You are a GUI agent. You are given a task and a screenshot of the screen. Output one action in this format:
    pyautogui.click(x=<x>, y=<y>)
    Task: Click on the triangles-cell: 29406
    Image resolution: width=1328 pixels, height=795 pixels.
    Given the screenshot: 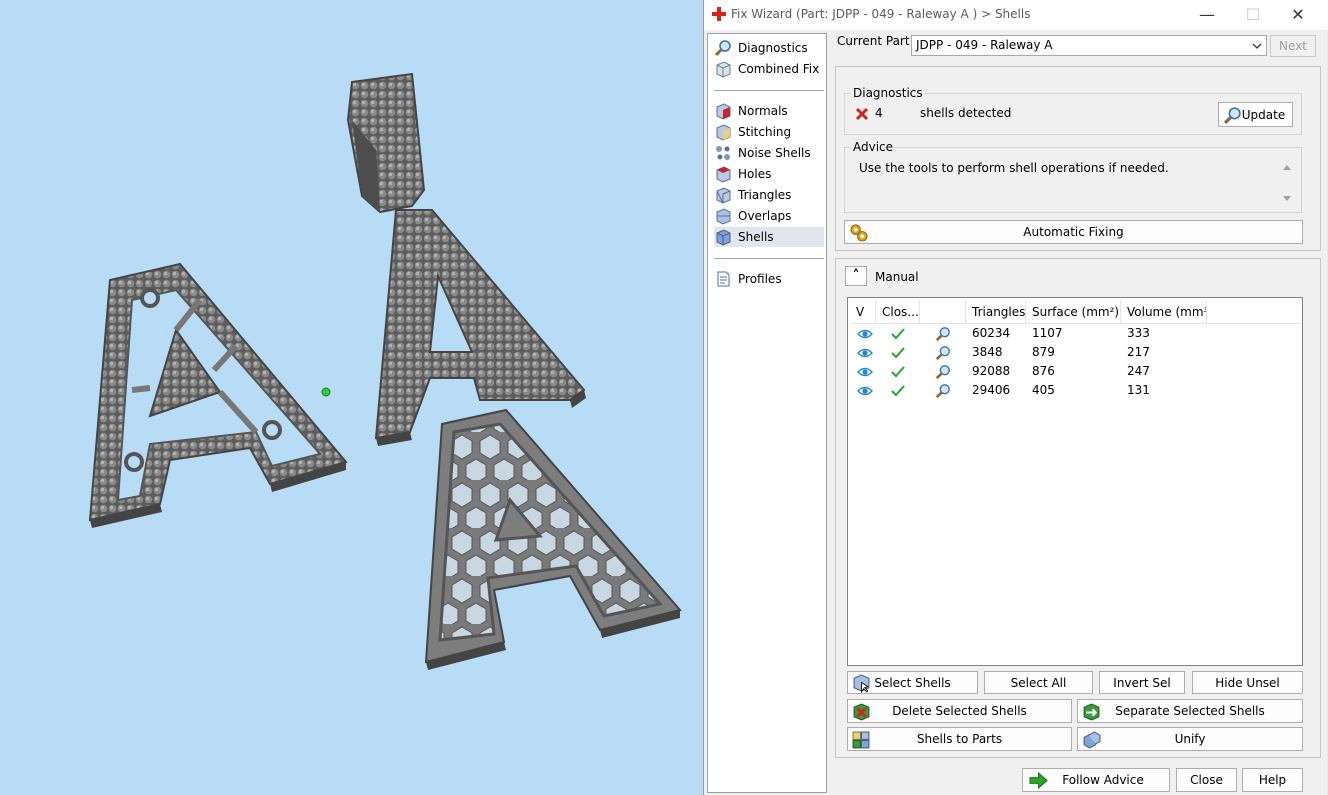 What is the action you would take?
    pyautogui.click(x=991, y=390)
    